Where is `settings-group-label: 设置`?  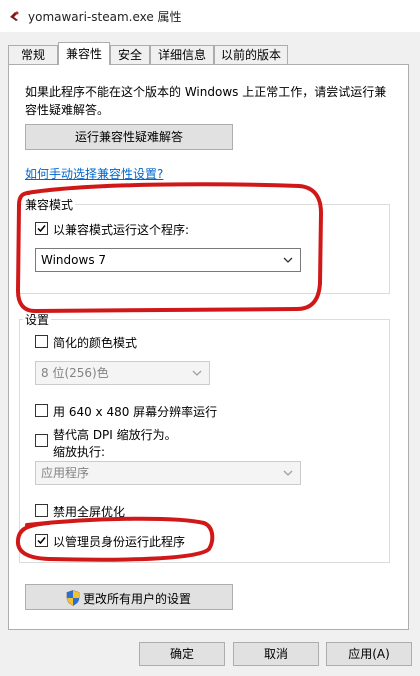 settings-group-label: 设置 is located at coordinates (37, 319).